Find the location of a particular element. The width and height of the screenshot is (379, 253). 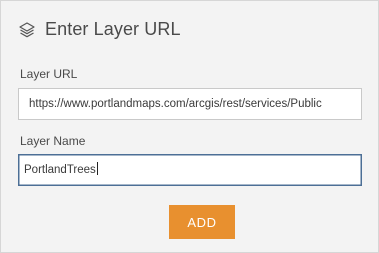

layer-name-label: Layer Name is located at coordinates (53, 141).